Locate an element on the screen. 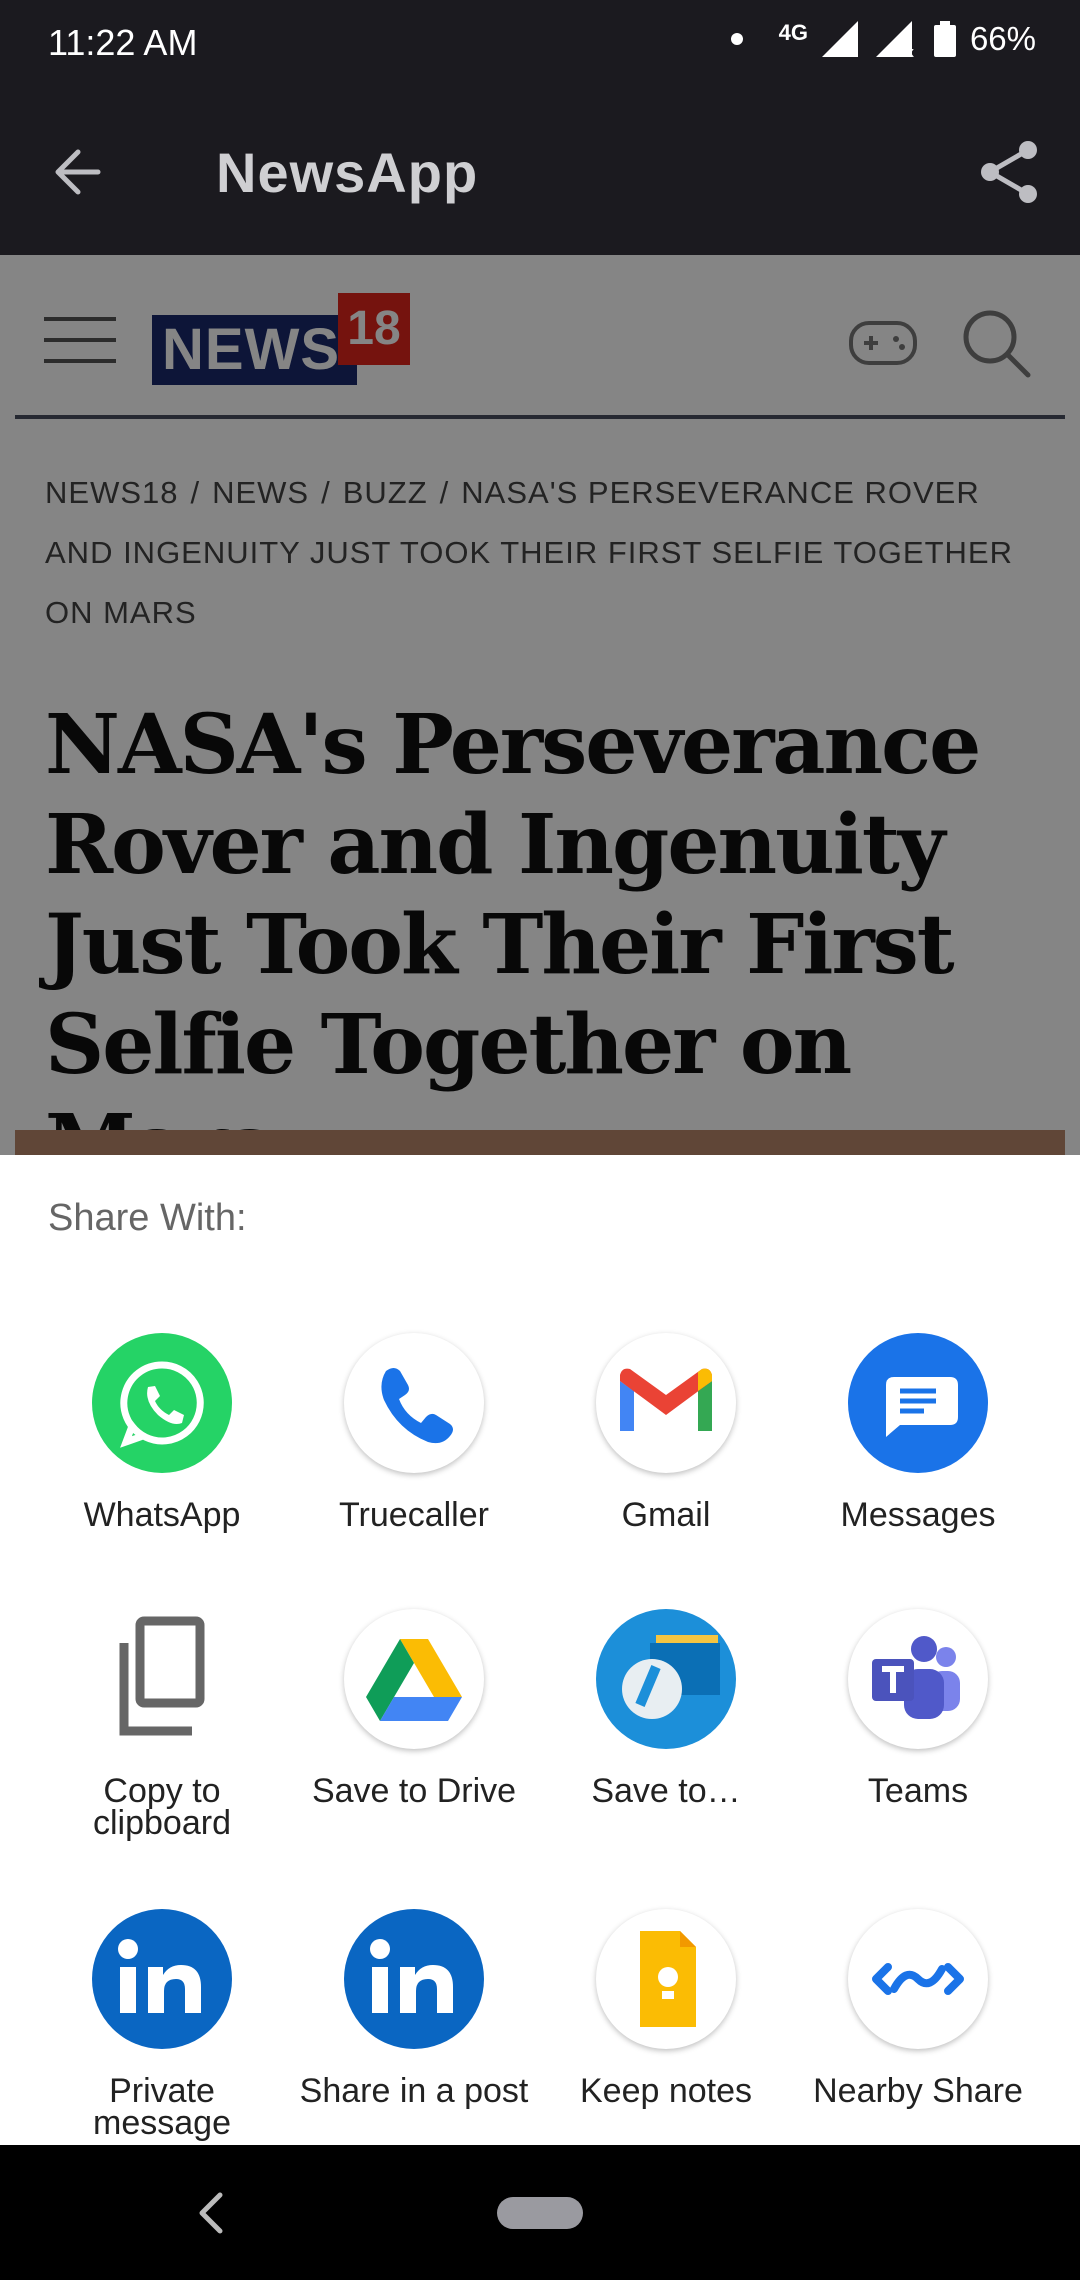 The width and height of the screenshot is (1080, 2280). share-sheet-title: Share With: is located at coordinates (147, 1218).